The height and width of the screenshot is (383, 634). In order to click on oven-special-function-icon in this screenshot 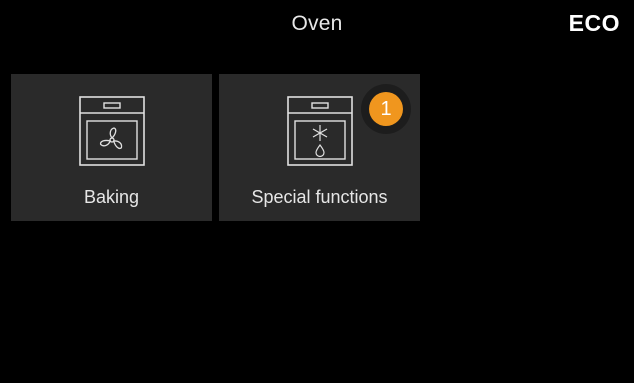, I will do `click(319, 131)`.